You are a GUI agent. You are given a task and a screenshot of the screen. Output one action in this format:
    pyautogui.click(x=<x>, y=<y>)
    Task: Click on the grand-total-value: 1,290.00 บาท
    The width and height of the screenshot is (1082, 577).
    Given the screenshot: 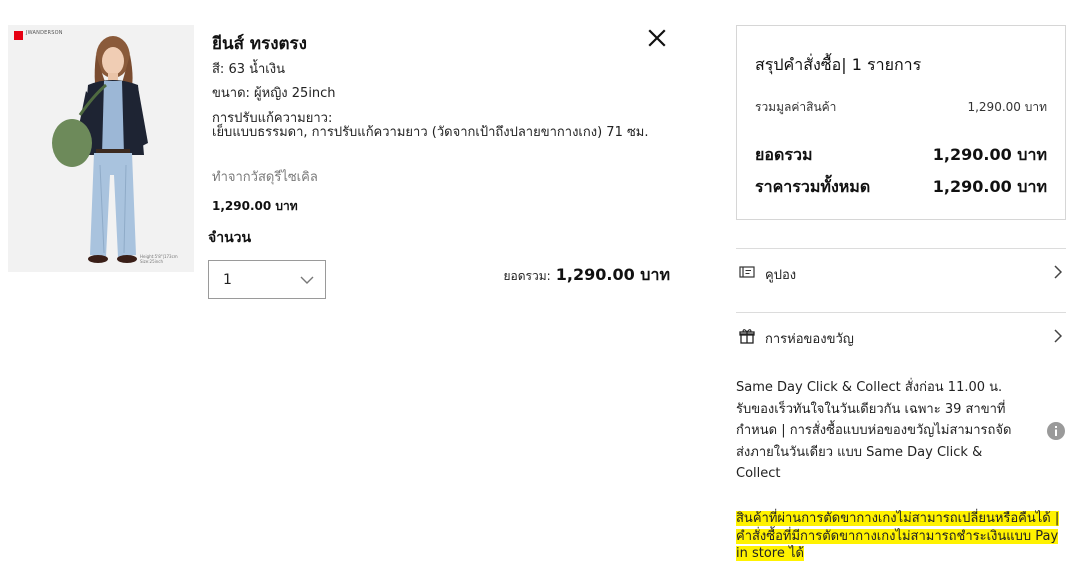 What is the action you would take?
    pyautogui.click(x=989, y=186)
    